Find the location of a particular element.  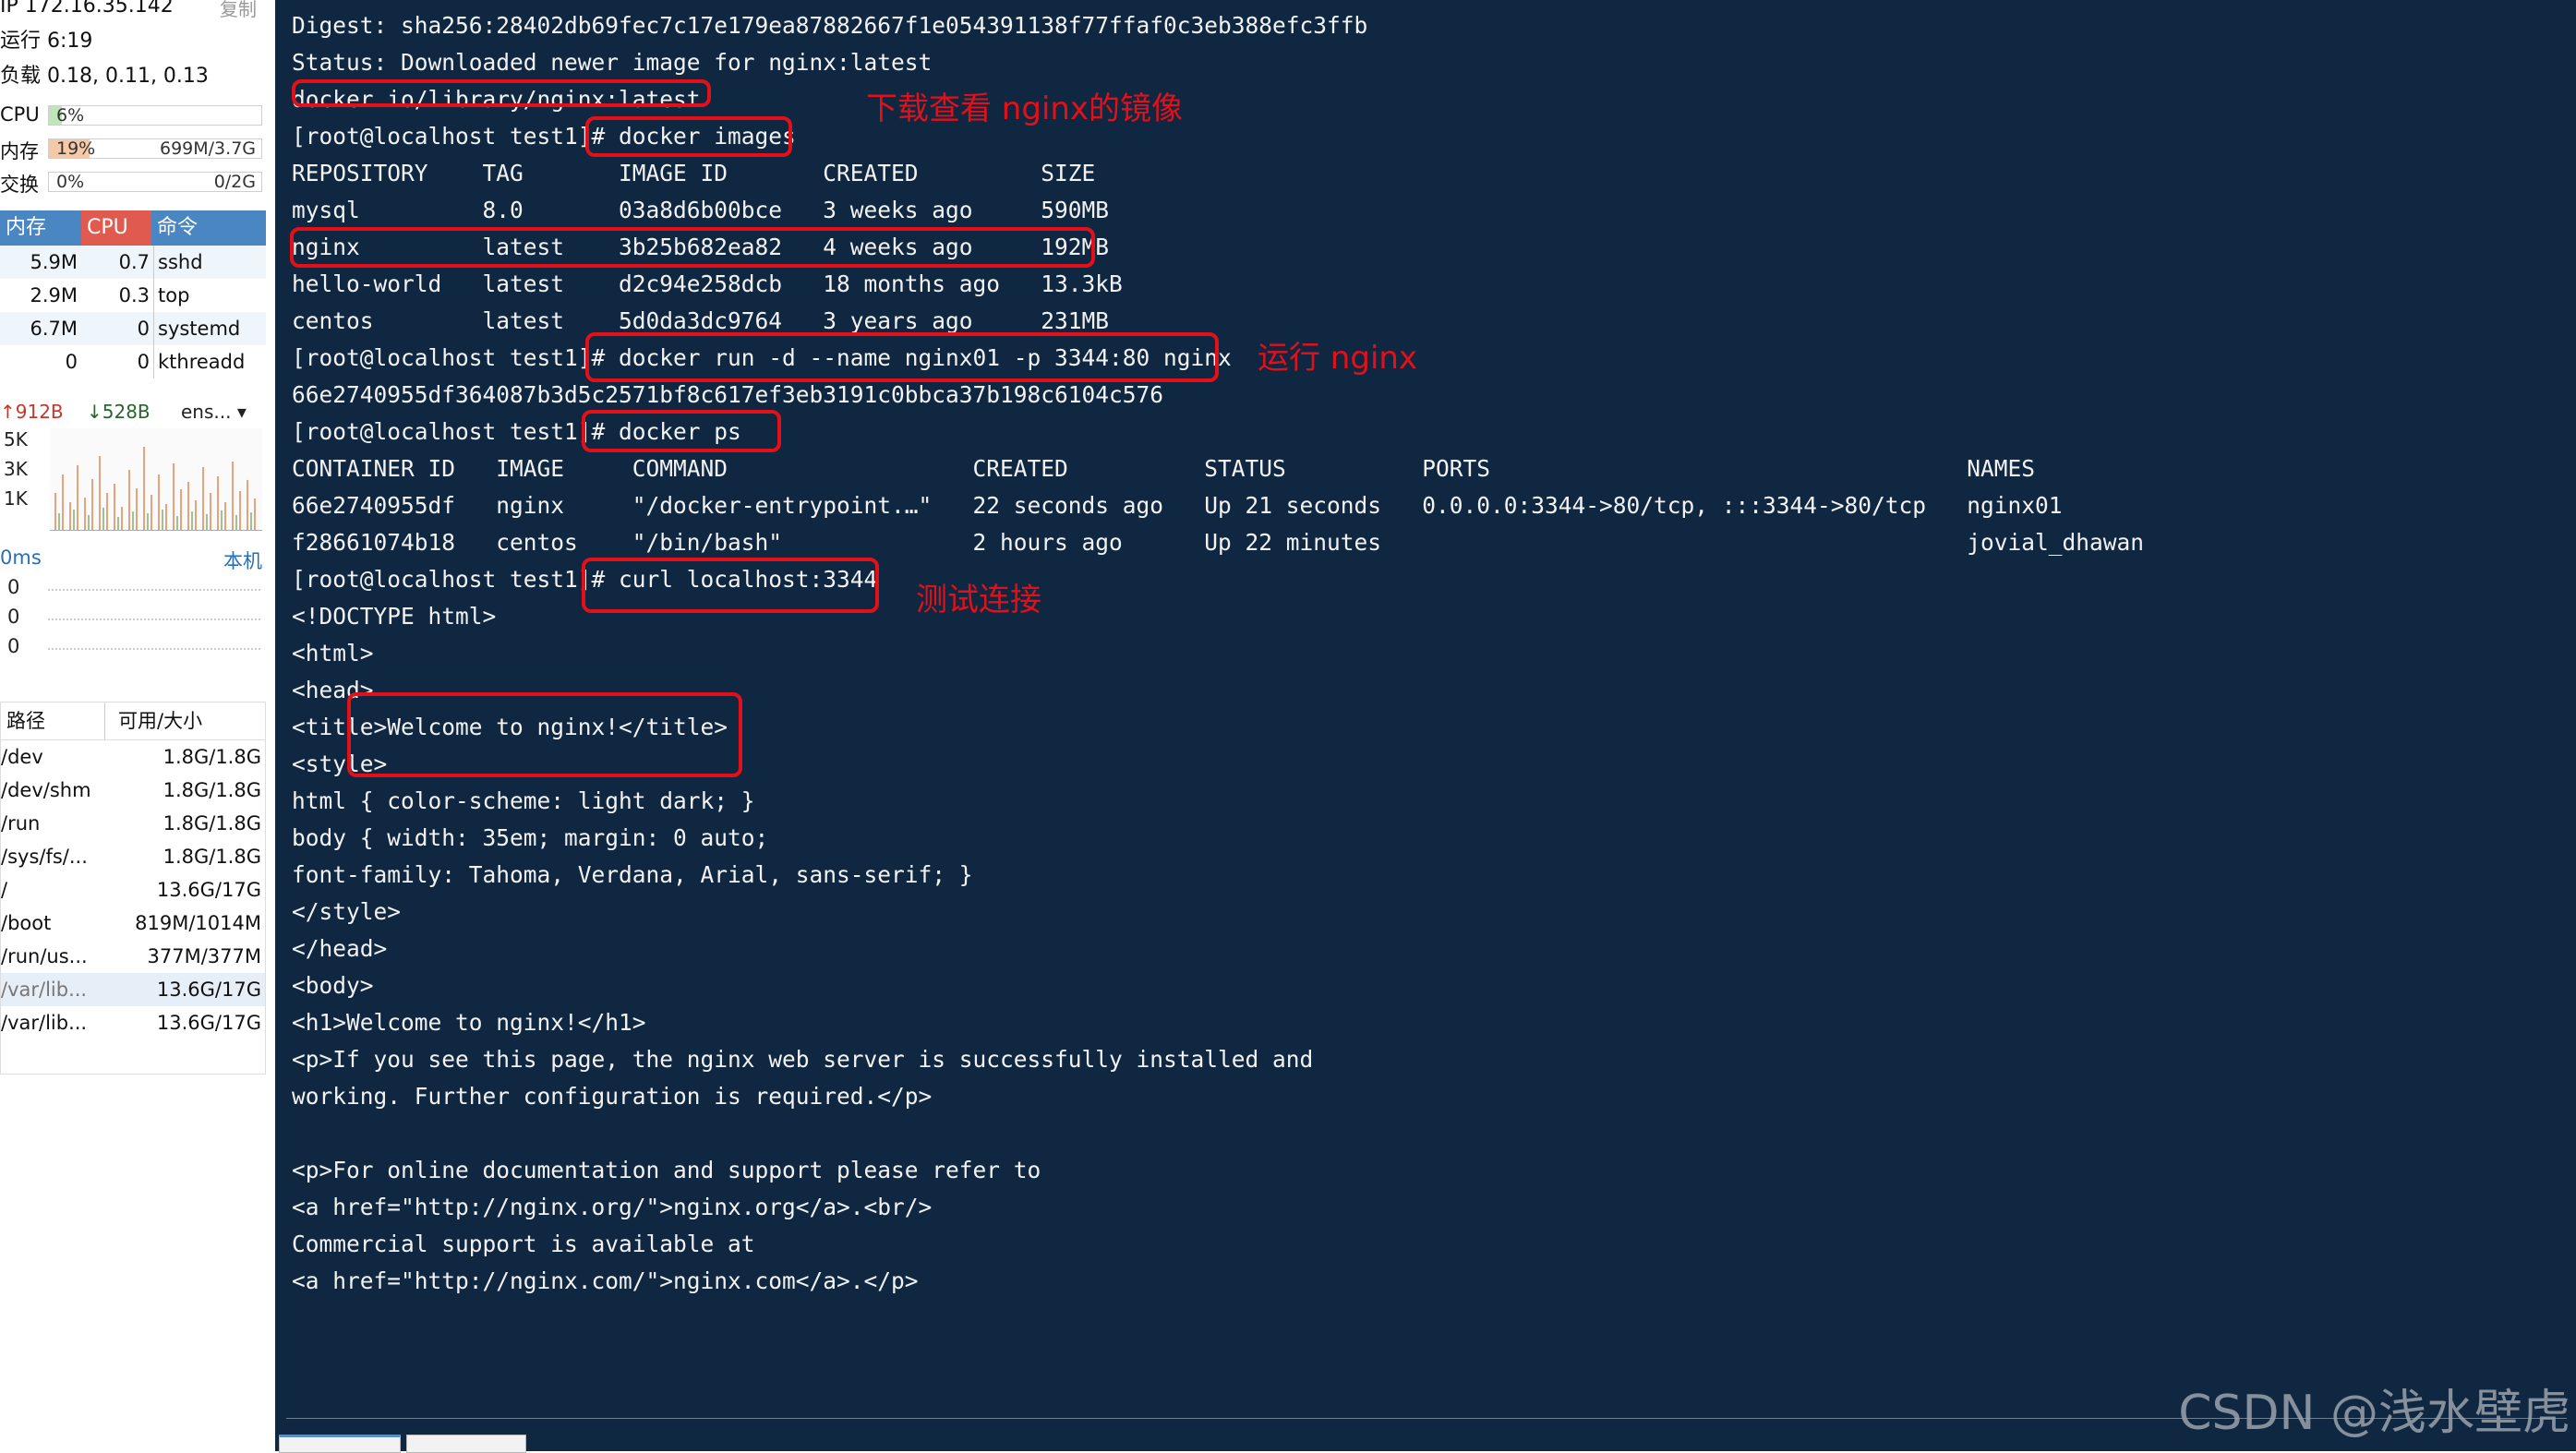

filesystem-row: / 13.6G/17G is located at coordinates (133, 890).